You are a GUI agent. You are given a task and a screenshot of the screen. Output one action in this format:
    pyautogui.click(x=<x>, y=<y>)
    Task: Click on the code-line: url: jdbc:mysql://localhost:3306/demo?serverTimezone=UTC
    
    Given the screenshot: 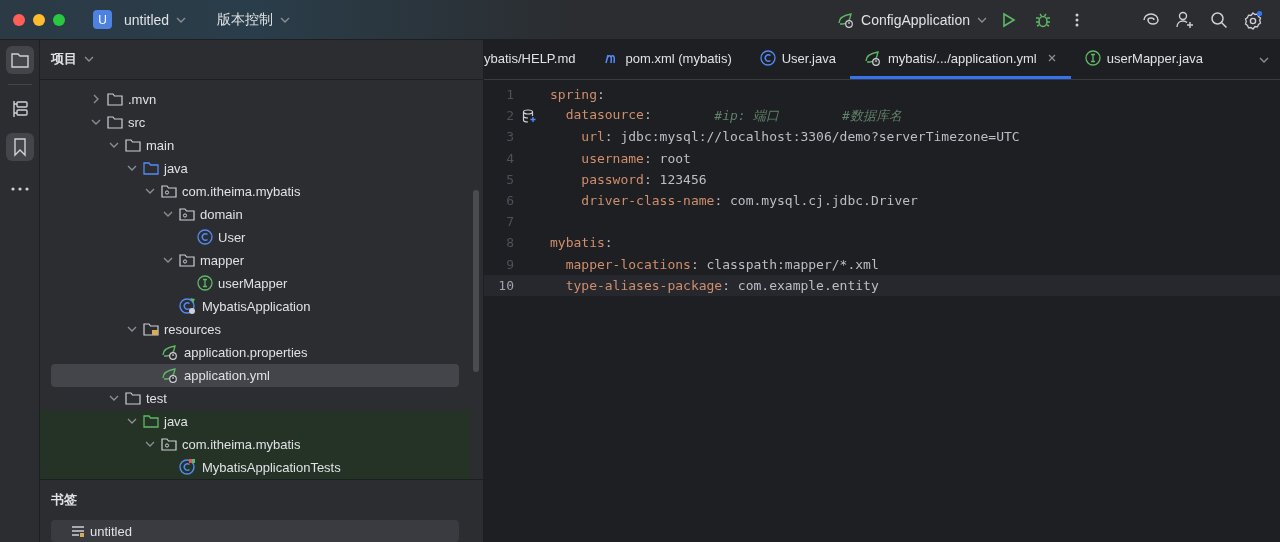 What is the action you would take?
    pyautogui.click(x=800, y=137)
    